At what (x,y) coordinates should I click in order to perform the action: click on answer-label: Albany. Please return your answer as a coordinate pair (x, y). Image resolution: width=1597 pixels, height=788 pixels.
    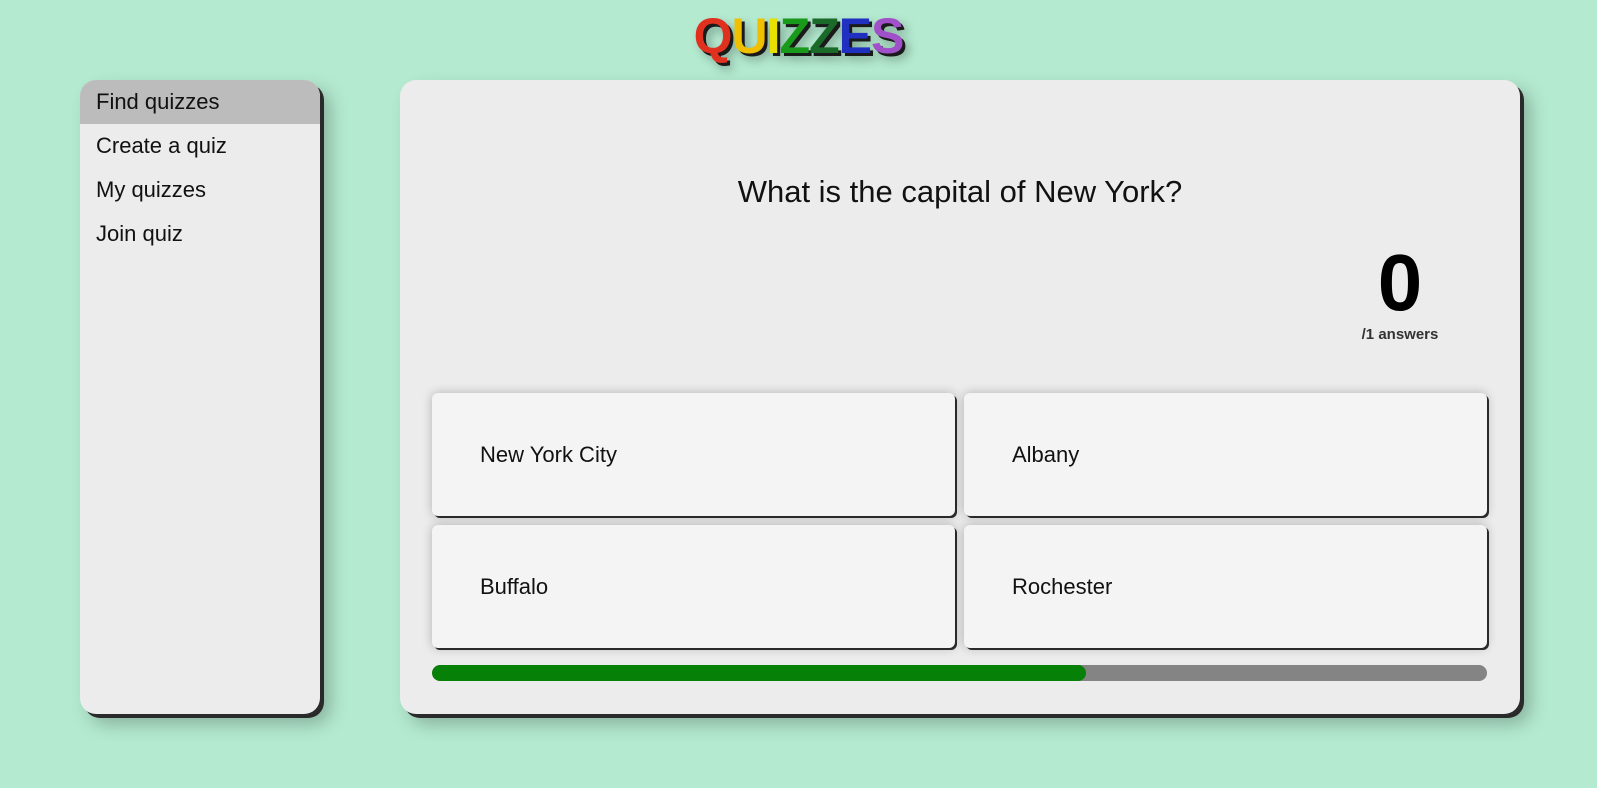
    Looking at the image, I should click on (1046, 454).